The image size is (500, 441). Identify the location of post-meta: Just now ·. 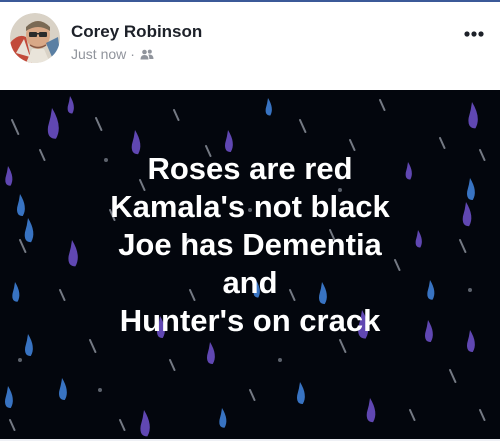
(136, 54).